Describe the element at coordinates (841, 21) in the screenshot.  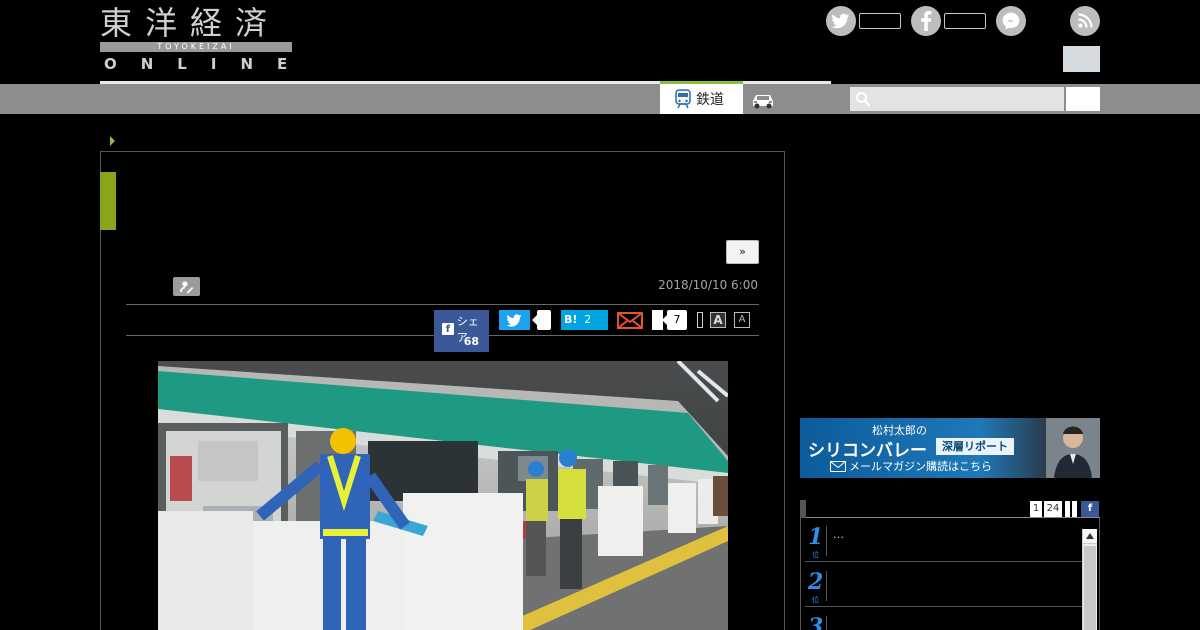
I see `twitter-icon` at that location.